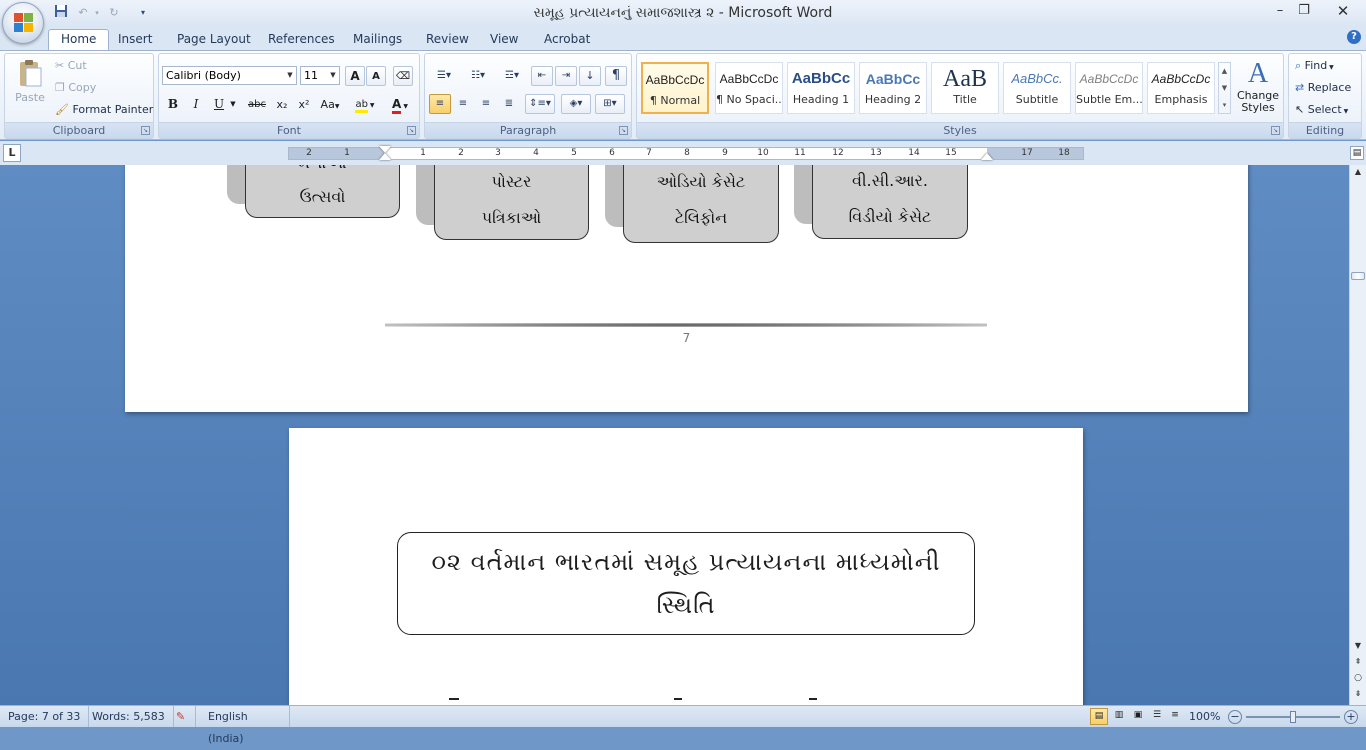 The height and width of the screenshot is (750, 1366). What do you see at coordinates (182, 716) in the screenshot?
I see `proofing-icon: ✎` at bounding box center [182, 716].